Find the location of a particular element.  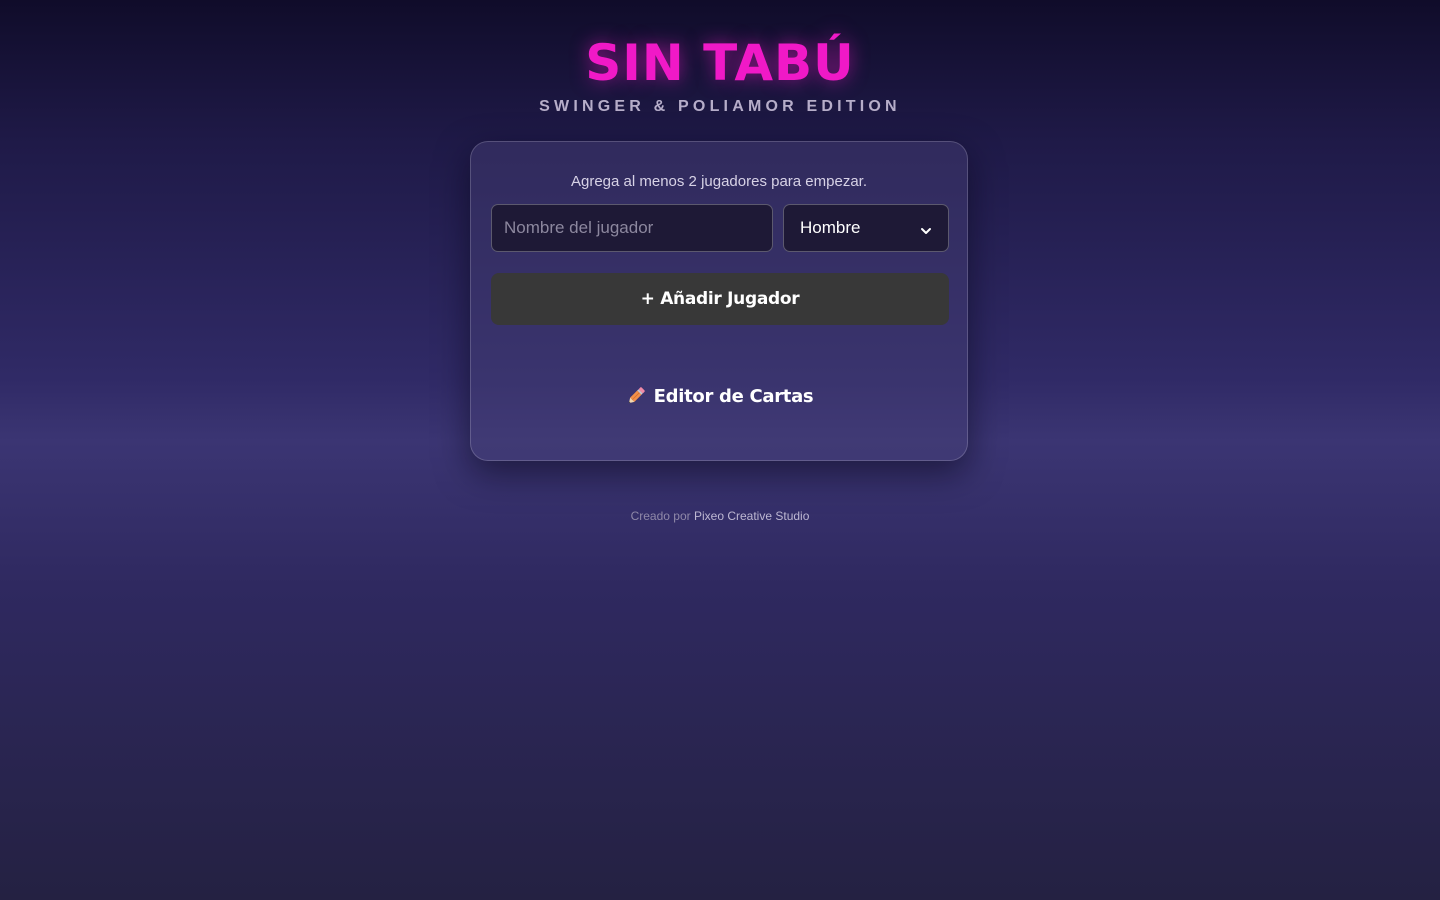

app-header: SIN TABÚ SWINGER & POLIAMOR EDITION is located at coordinates (720, 74).